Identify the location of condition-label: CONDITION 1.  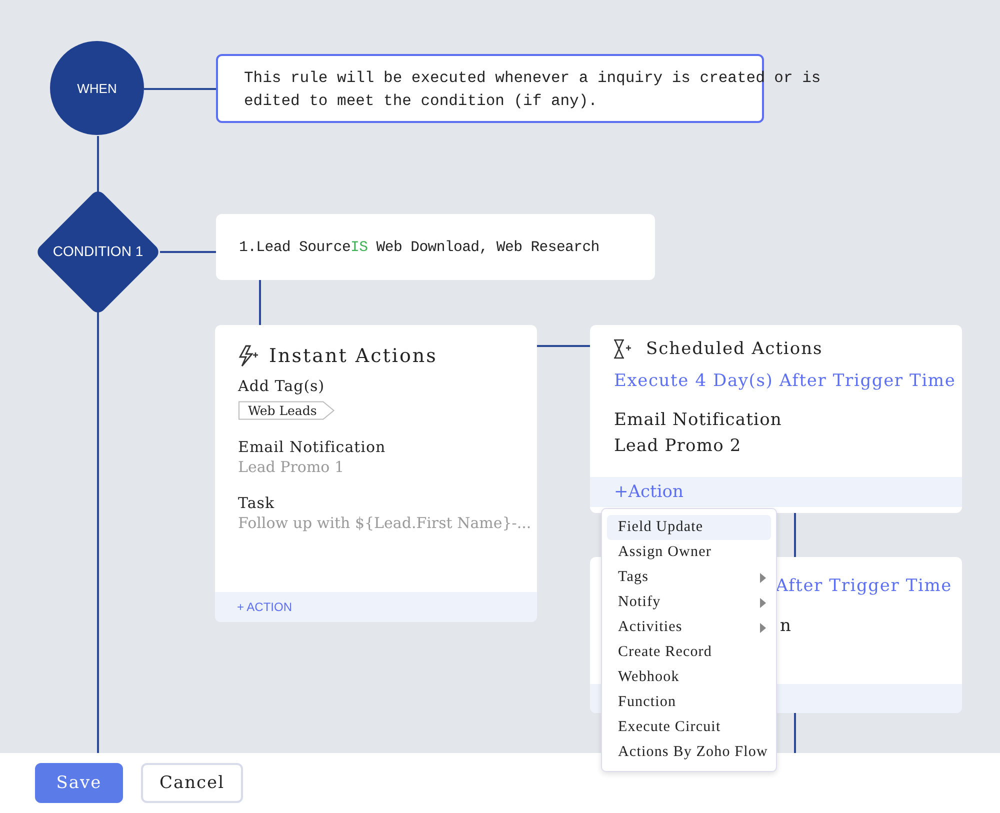
(98, 251).